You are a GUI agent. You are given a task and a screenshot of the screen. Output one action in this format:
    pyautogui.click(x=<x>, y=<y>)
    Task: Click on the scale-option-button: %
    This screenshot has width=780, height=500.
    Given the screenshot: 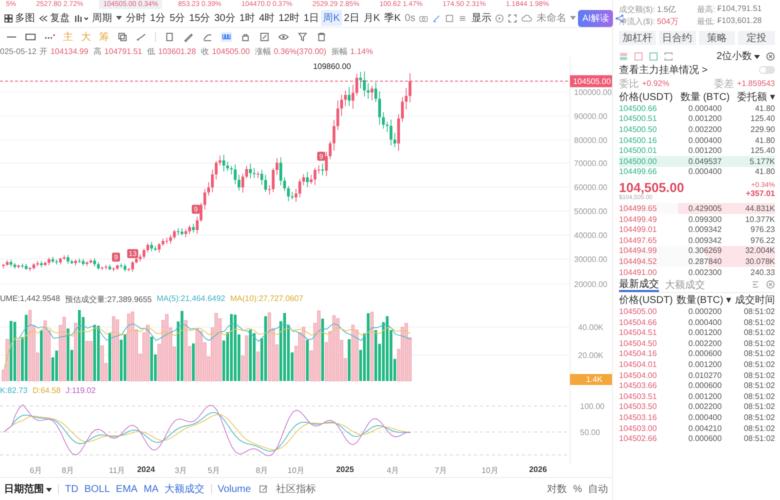 What is the action you would take?
    pyautogui.click(x=577, y=489)
    